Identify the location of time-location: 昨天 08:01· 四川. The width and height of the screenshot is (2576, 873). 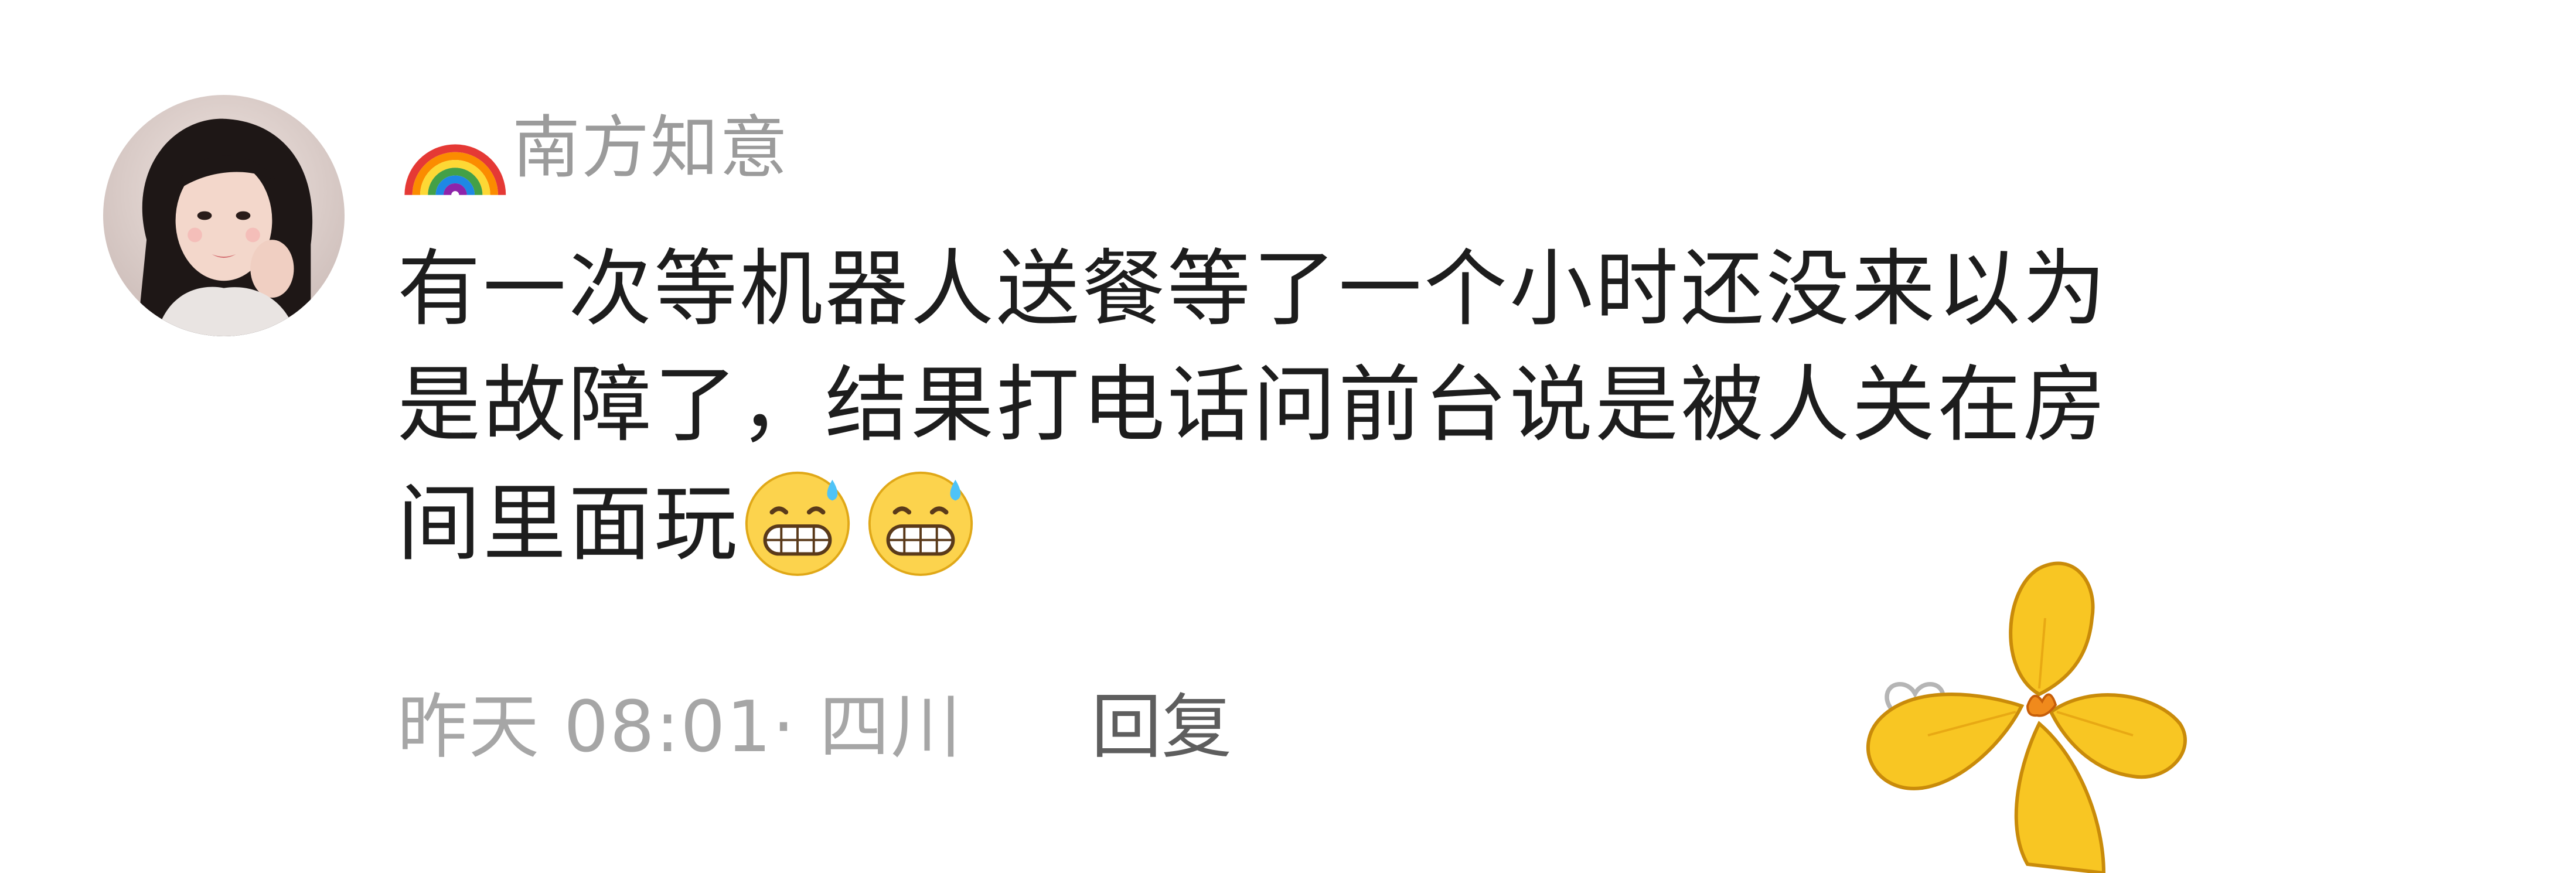
(680, 727).